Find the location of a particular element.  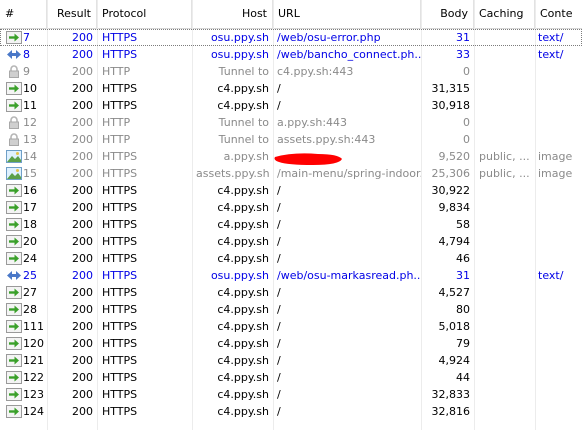

body-size-cell: 5,018 is located at coordinates (454, 326).